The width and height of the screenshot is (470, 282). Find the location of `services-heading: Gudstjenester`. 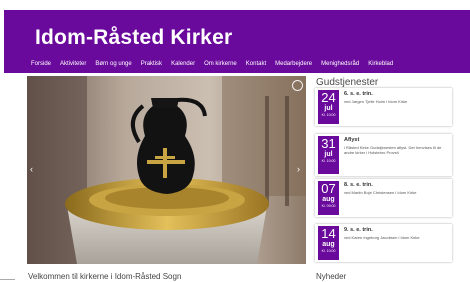

services-heading: Gudstjenester is located at coordinates (347, 82).